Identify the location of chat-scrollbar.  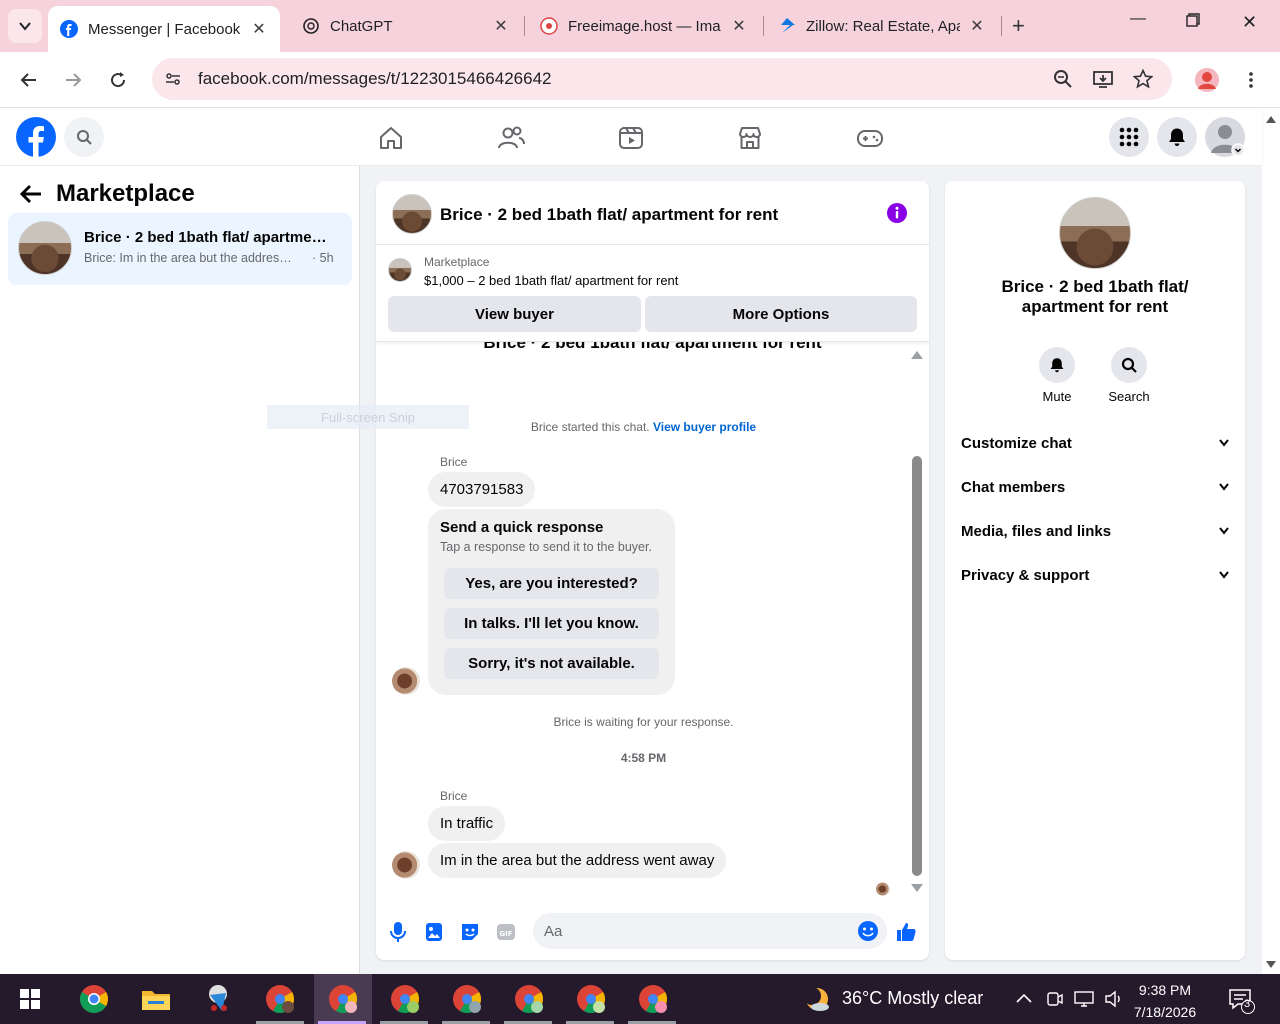
(917, 666).